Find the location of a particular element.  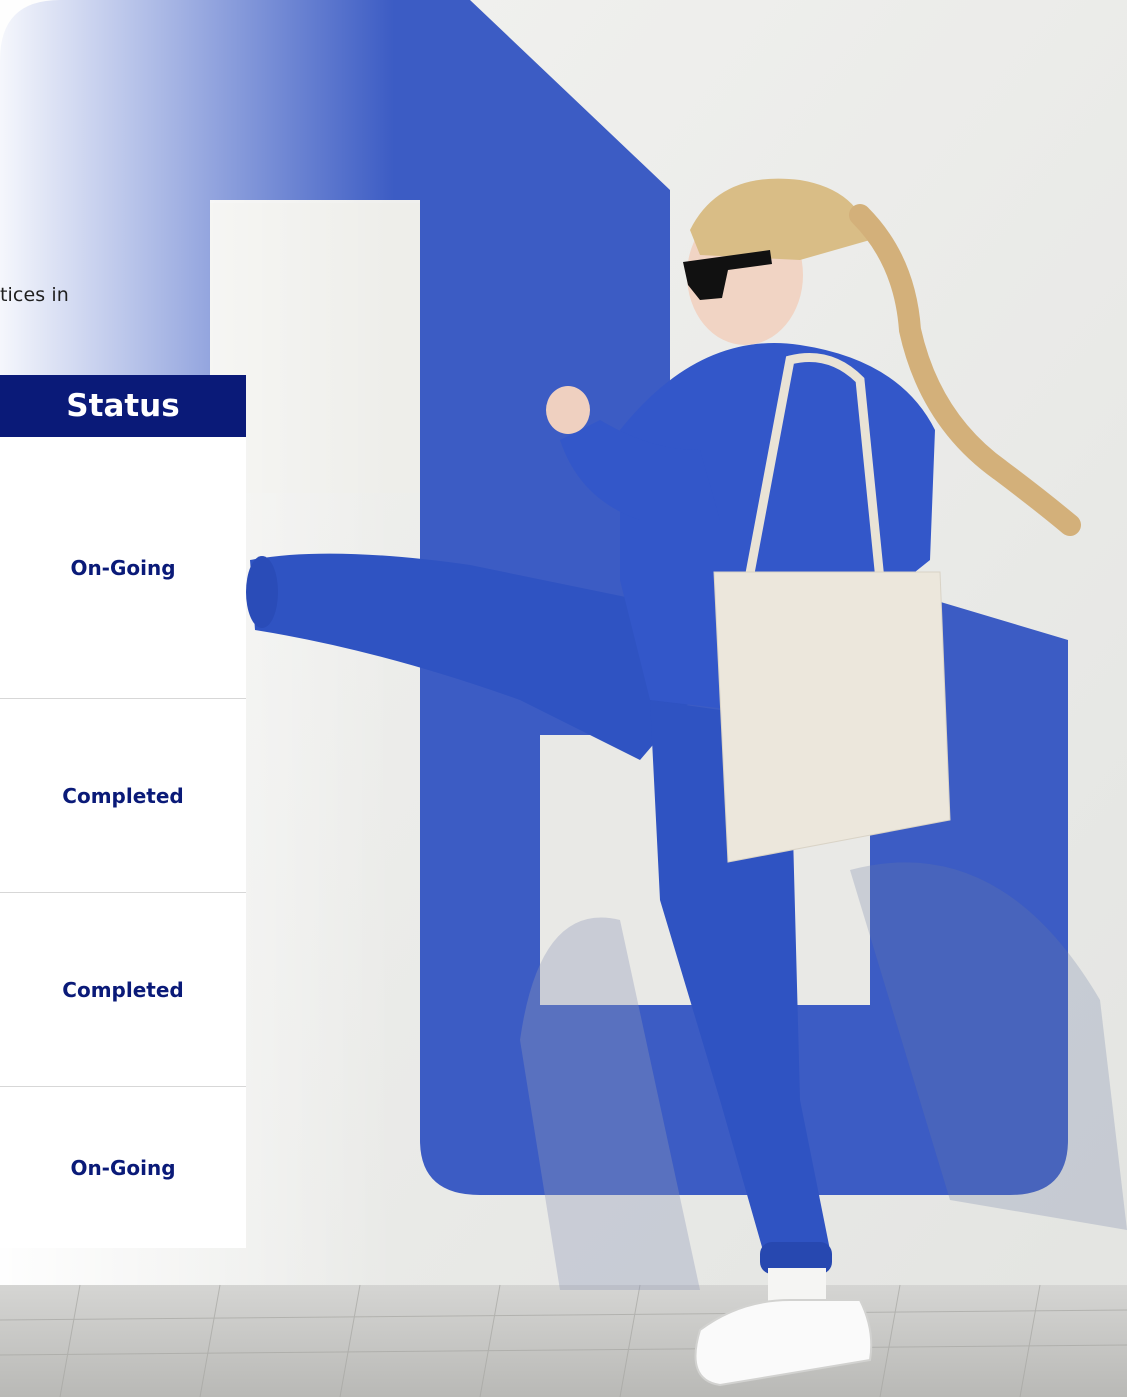

status-column-header: Status is located at coordinates (123, 406).